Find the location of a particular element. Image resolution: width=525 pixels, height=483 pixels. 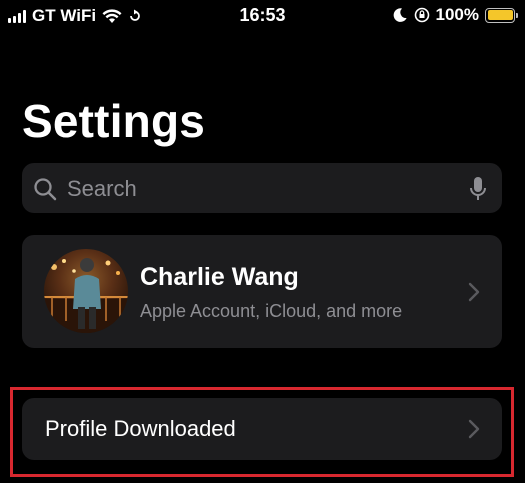

battery-fill is located at coordinates (500, 15).